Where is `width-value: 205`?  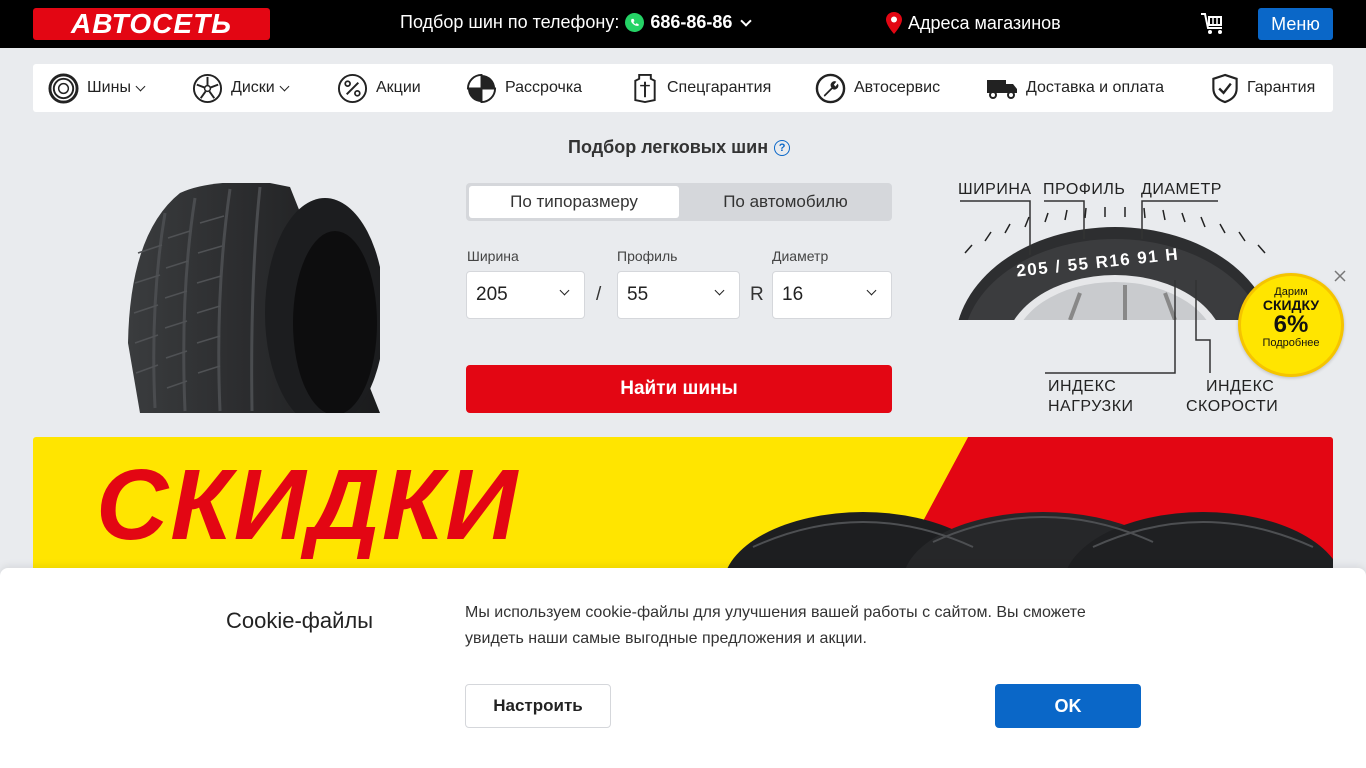
width-value: 205 is located at coordinates (492, 294).